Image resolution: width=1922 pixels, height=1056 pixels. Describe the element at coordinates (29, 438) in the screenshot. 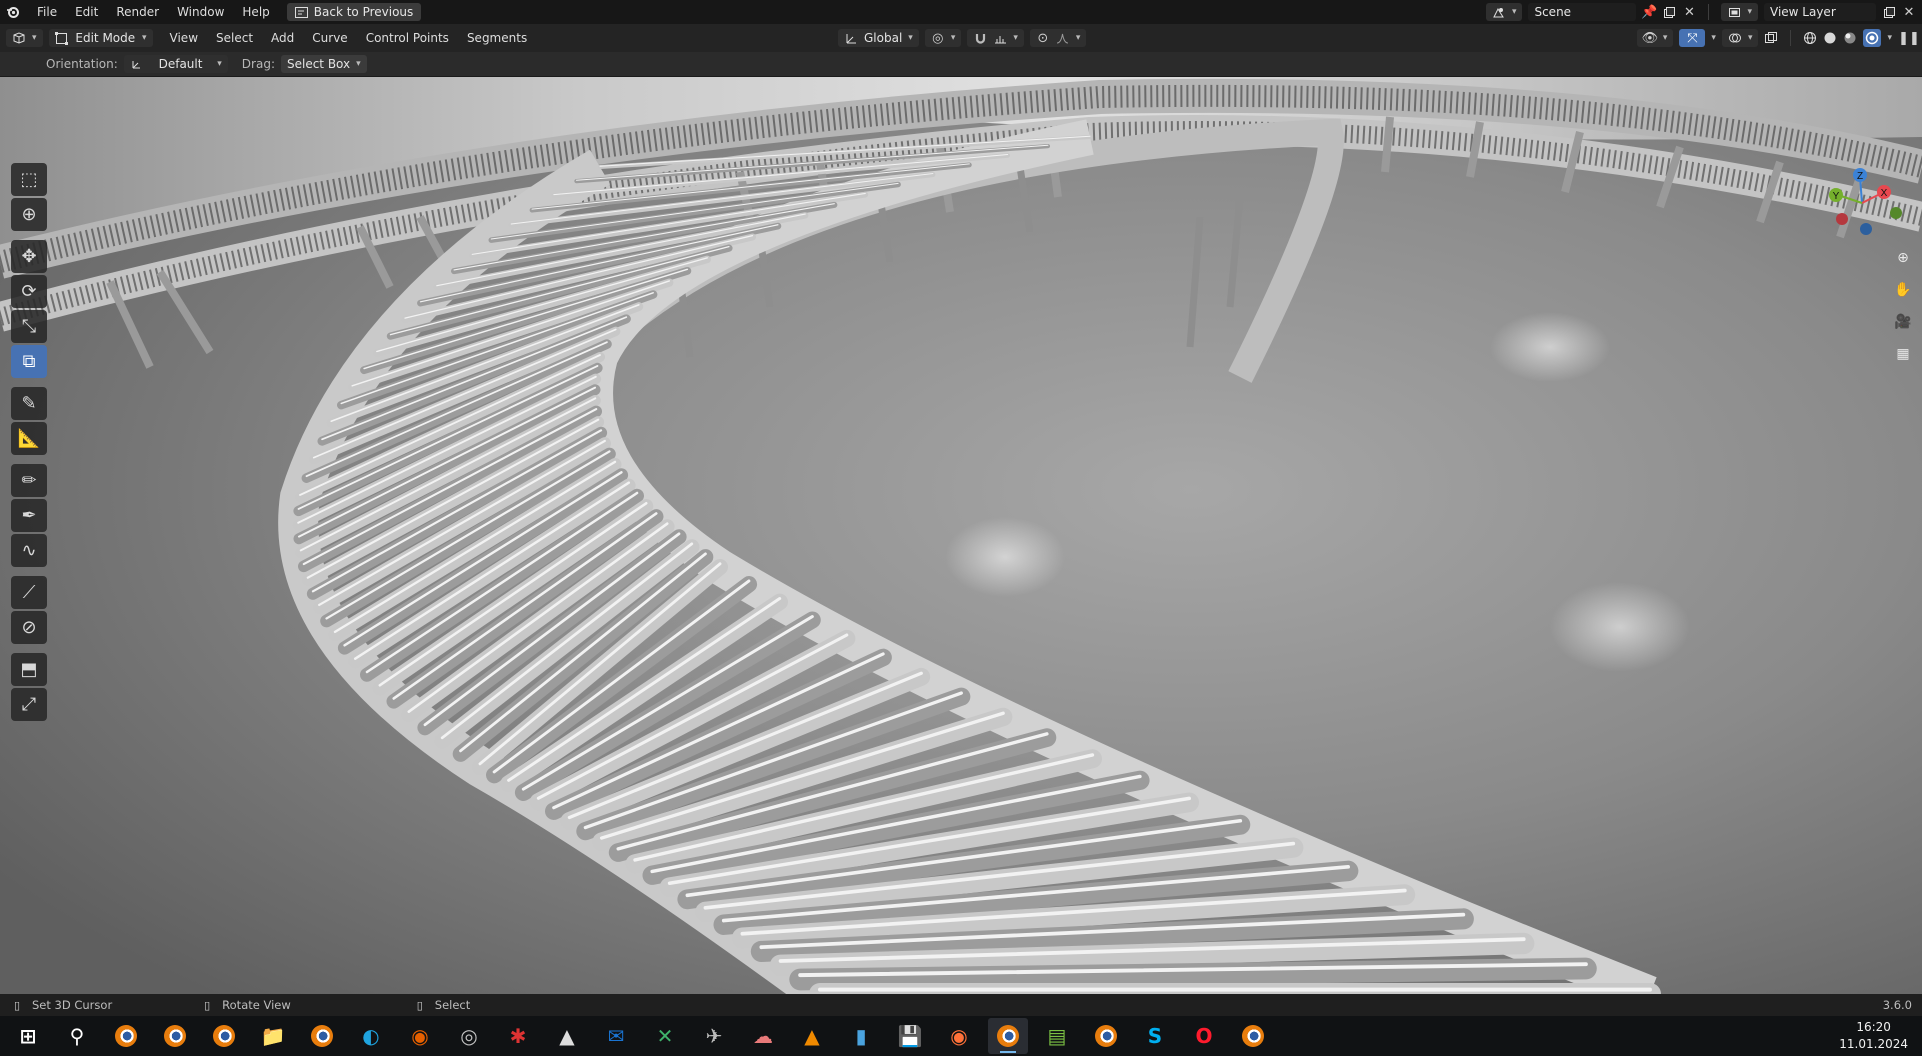

I see `measure-tool: 📐` at that location.